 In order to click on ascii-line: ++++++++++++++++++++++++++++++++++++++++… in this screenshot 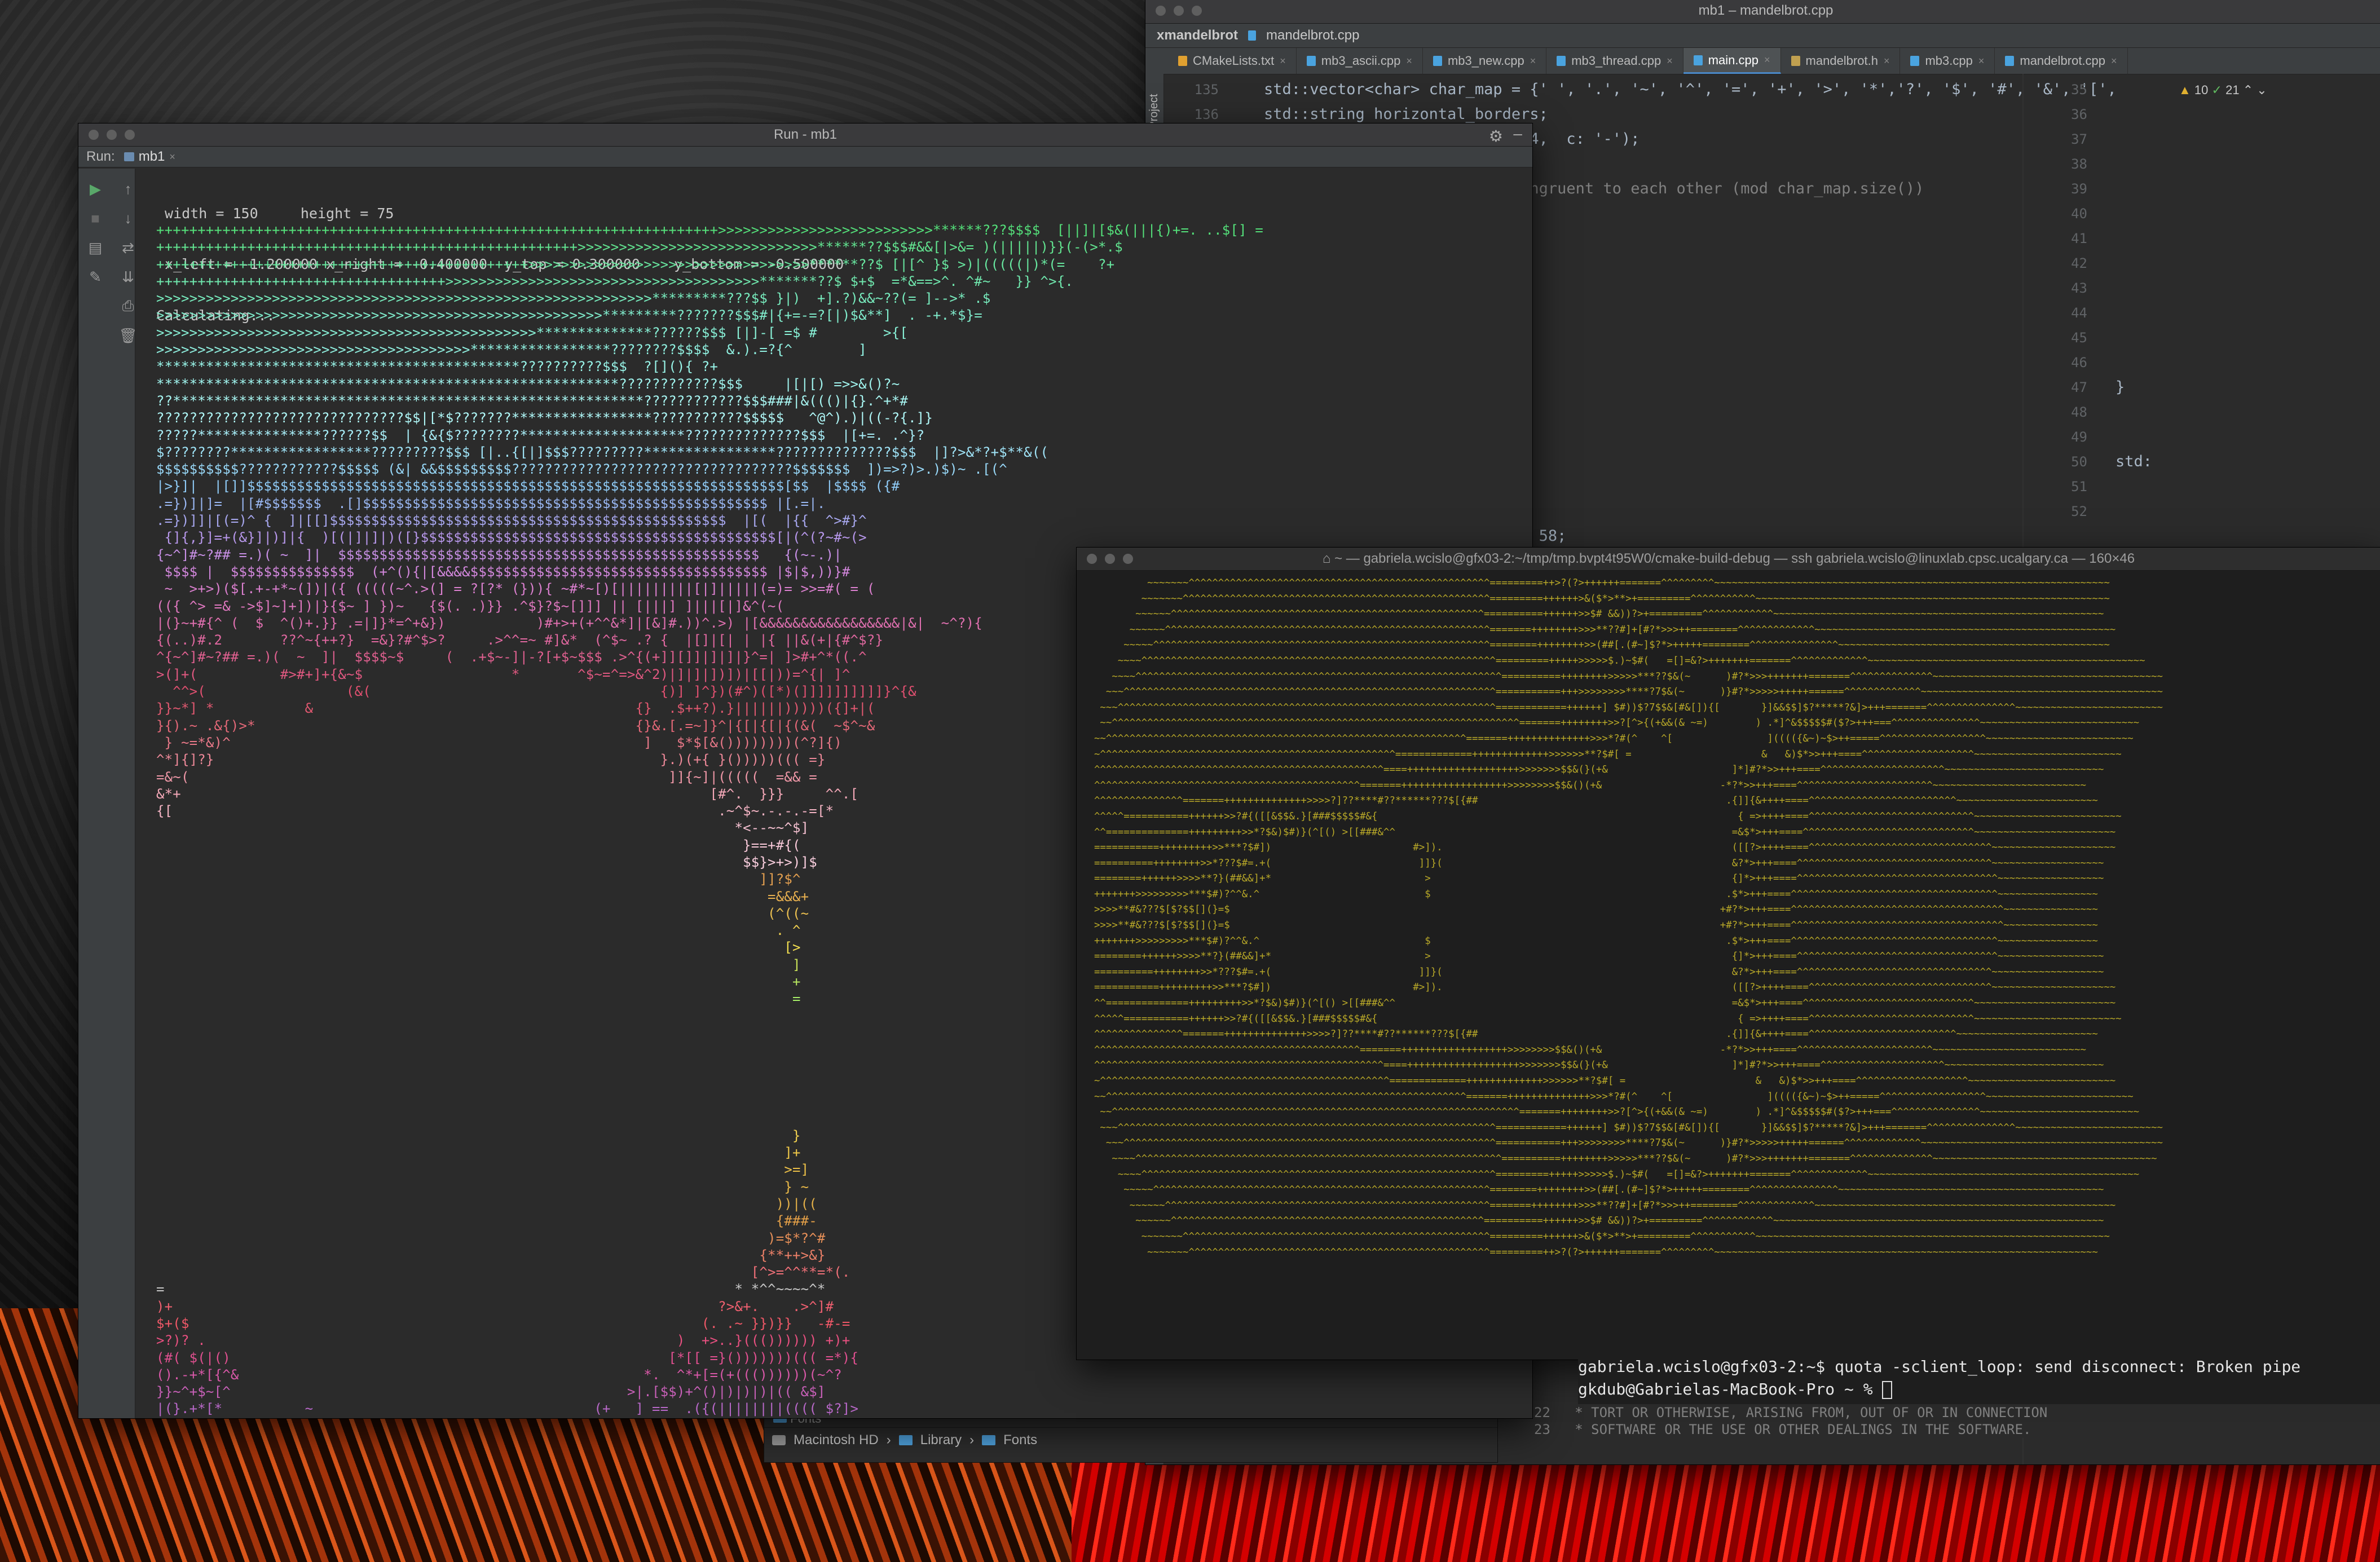, I will do `click(640, 247)`.